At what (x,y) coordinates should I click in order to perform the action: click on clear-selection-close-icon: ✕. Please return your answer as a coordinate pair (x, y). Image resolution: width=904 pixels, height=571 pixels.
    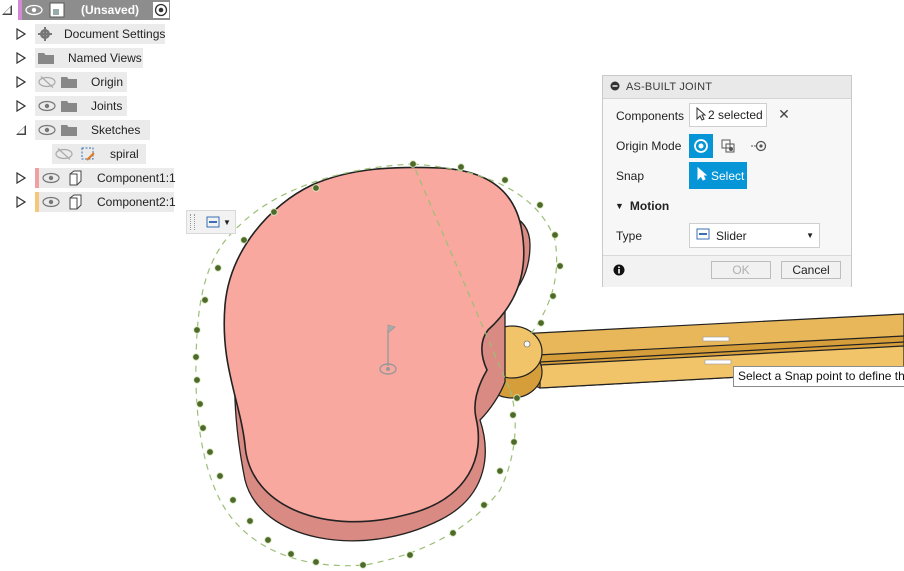
    Looking at the image, I should click on (784, 114).